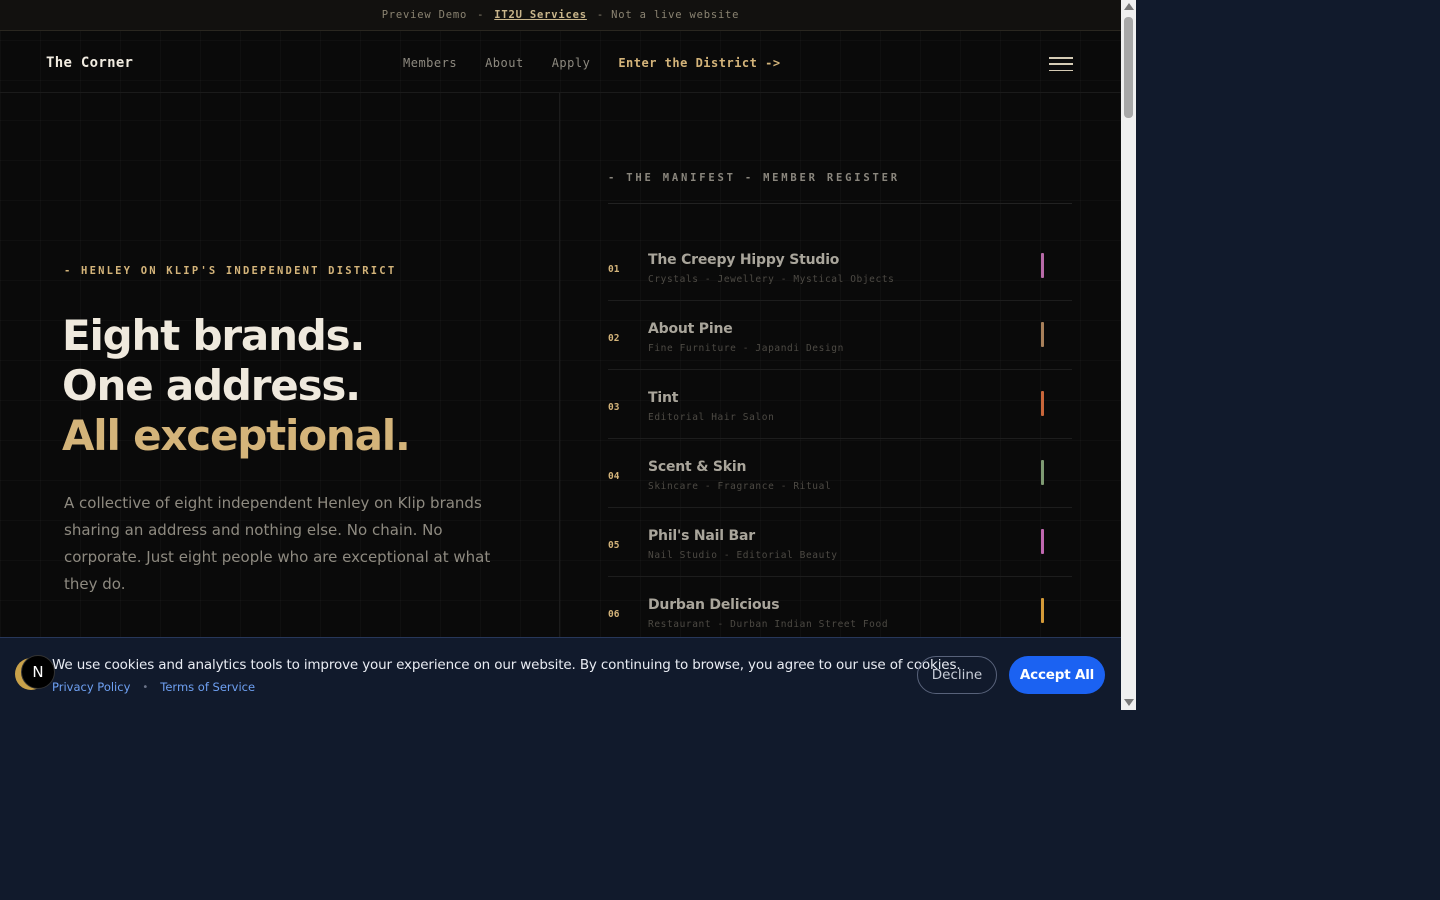 The width and height of the screenshot is (1440, 900). What do you see at coordinates (744, 260) in the screenshot?
I see `member-name: The Creepy Hippy Studio` at bounding box center [744, 260].